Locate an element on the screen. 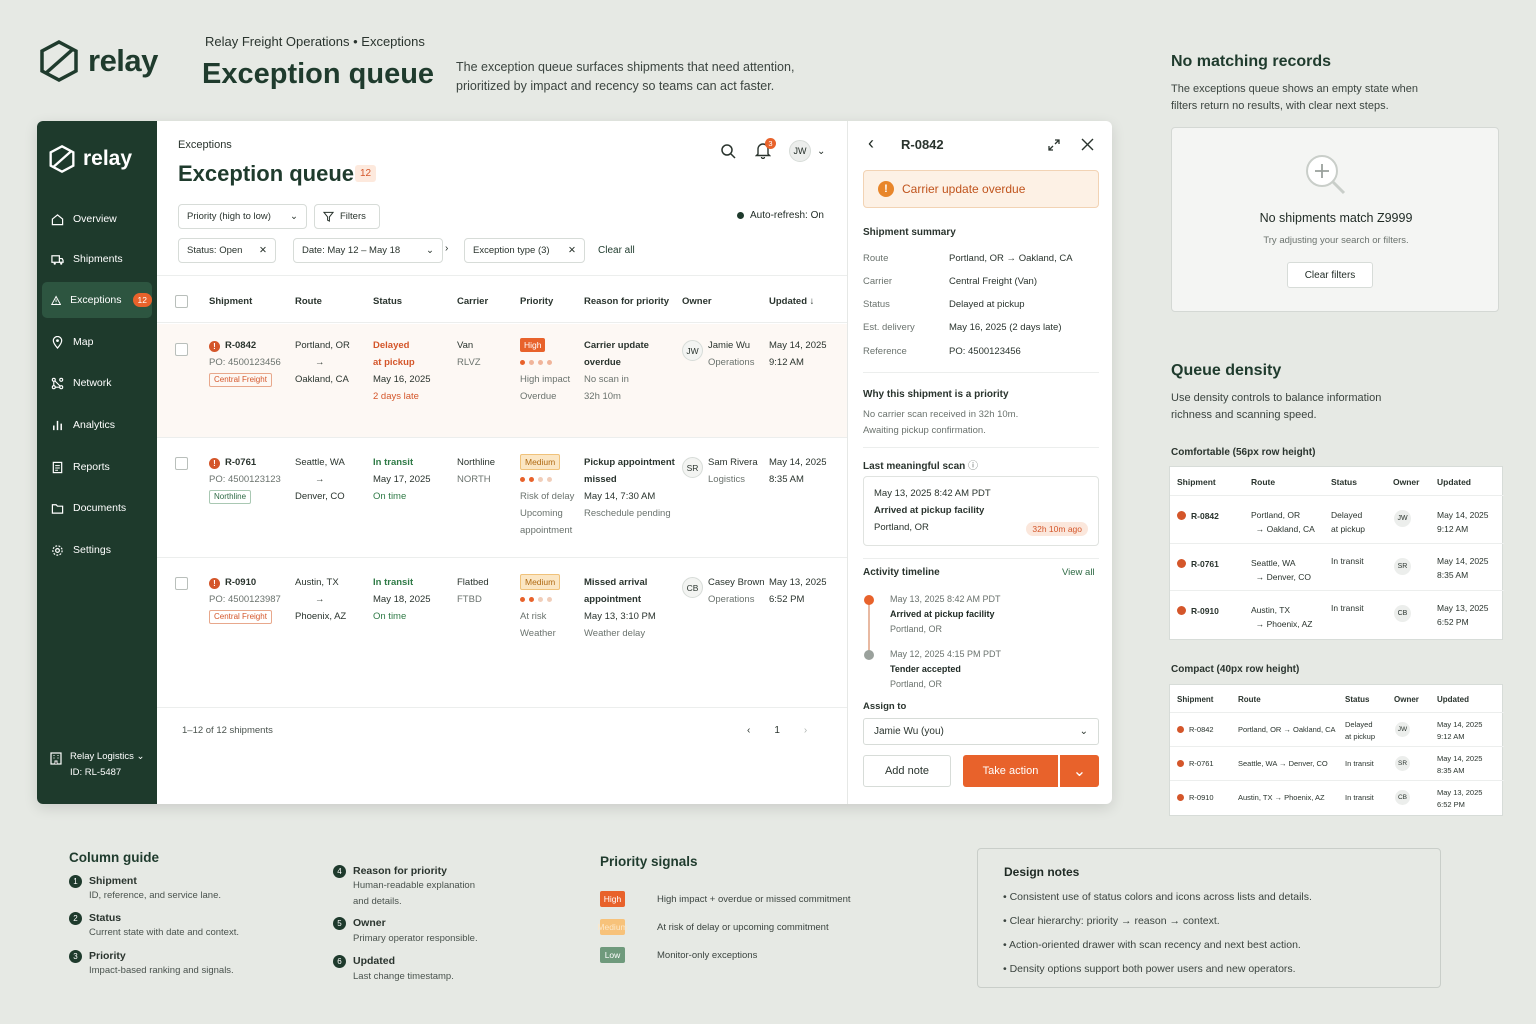 The height and width of the screenshot is (1024, 1536). col-reason: Reason for priority is located at coordinates (626, 301).